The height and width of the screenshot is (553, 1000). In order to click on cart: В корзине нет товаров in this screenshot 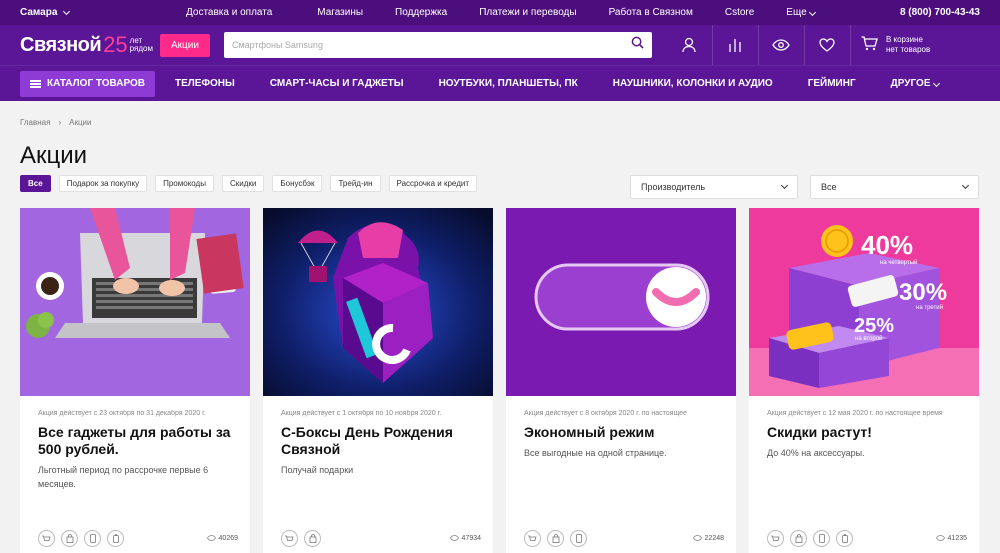, I will do `click(890, 45)`.